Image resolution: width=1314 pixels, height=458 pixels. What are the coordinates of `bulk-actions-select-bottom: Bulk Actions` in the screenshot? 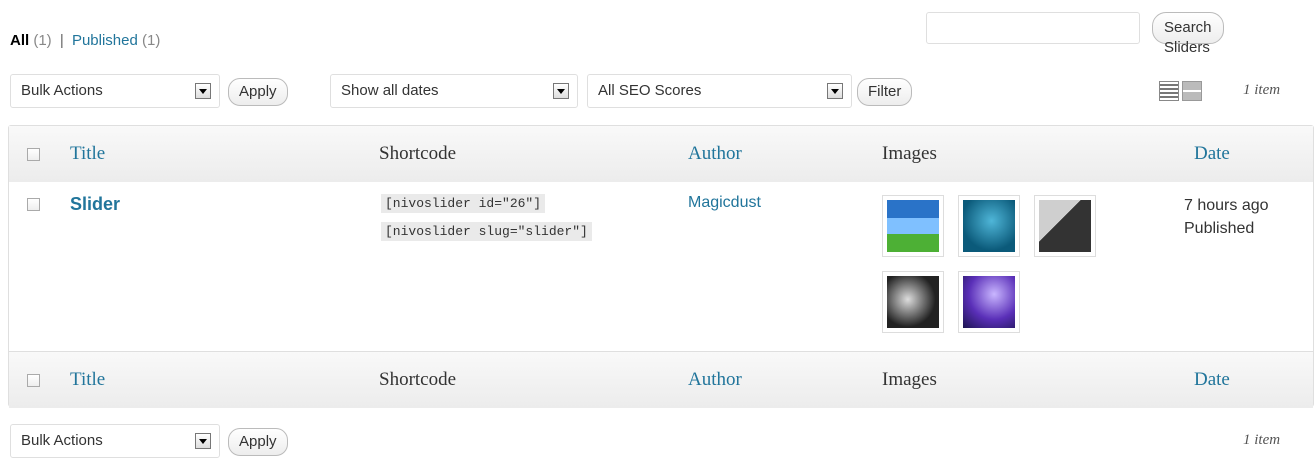 It's located at (115, 441).